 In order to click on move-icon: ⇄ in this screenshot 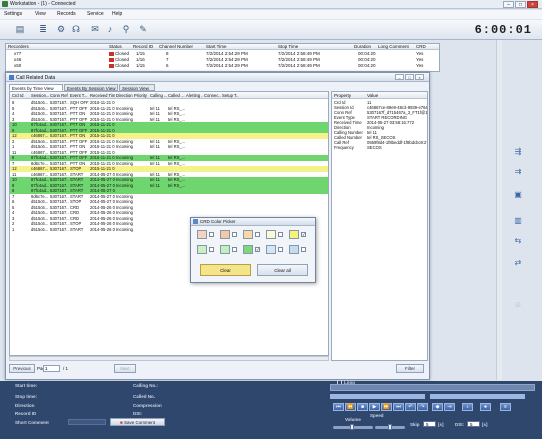, I will do `click(518, 263)`.